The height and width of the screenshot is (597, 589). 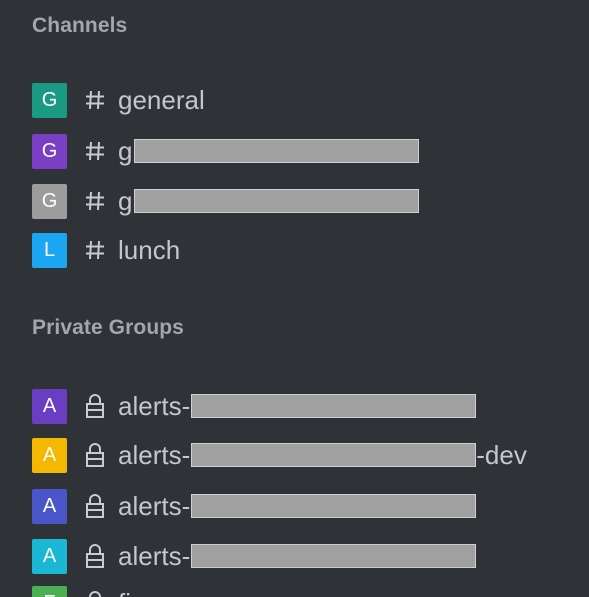 What do you see at coordinates (161, 99) in the screenshot?
I see `channel-name: general` at bounding box center [161, 99].